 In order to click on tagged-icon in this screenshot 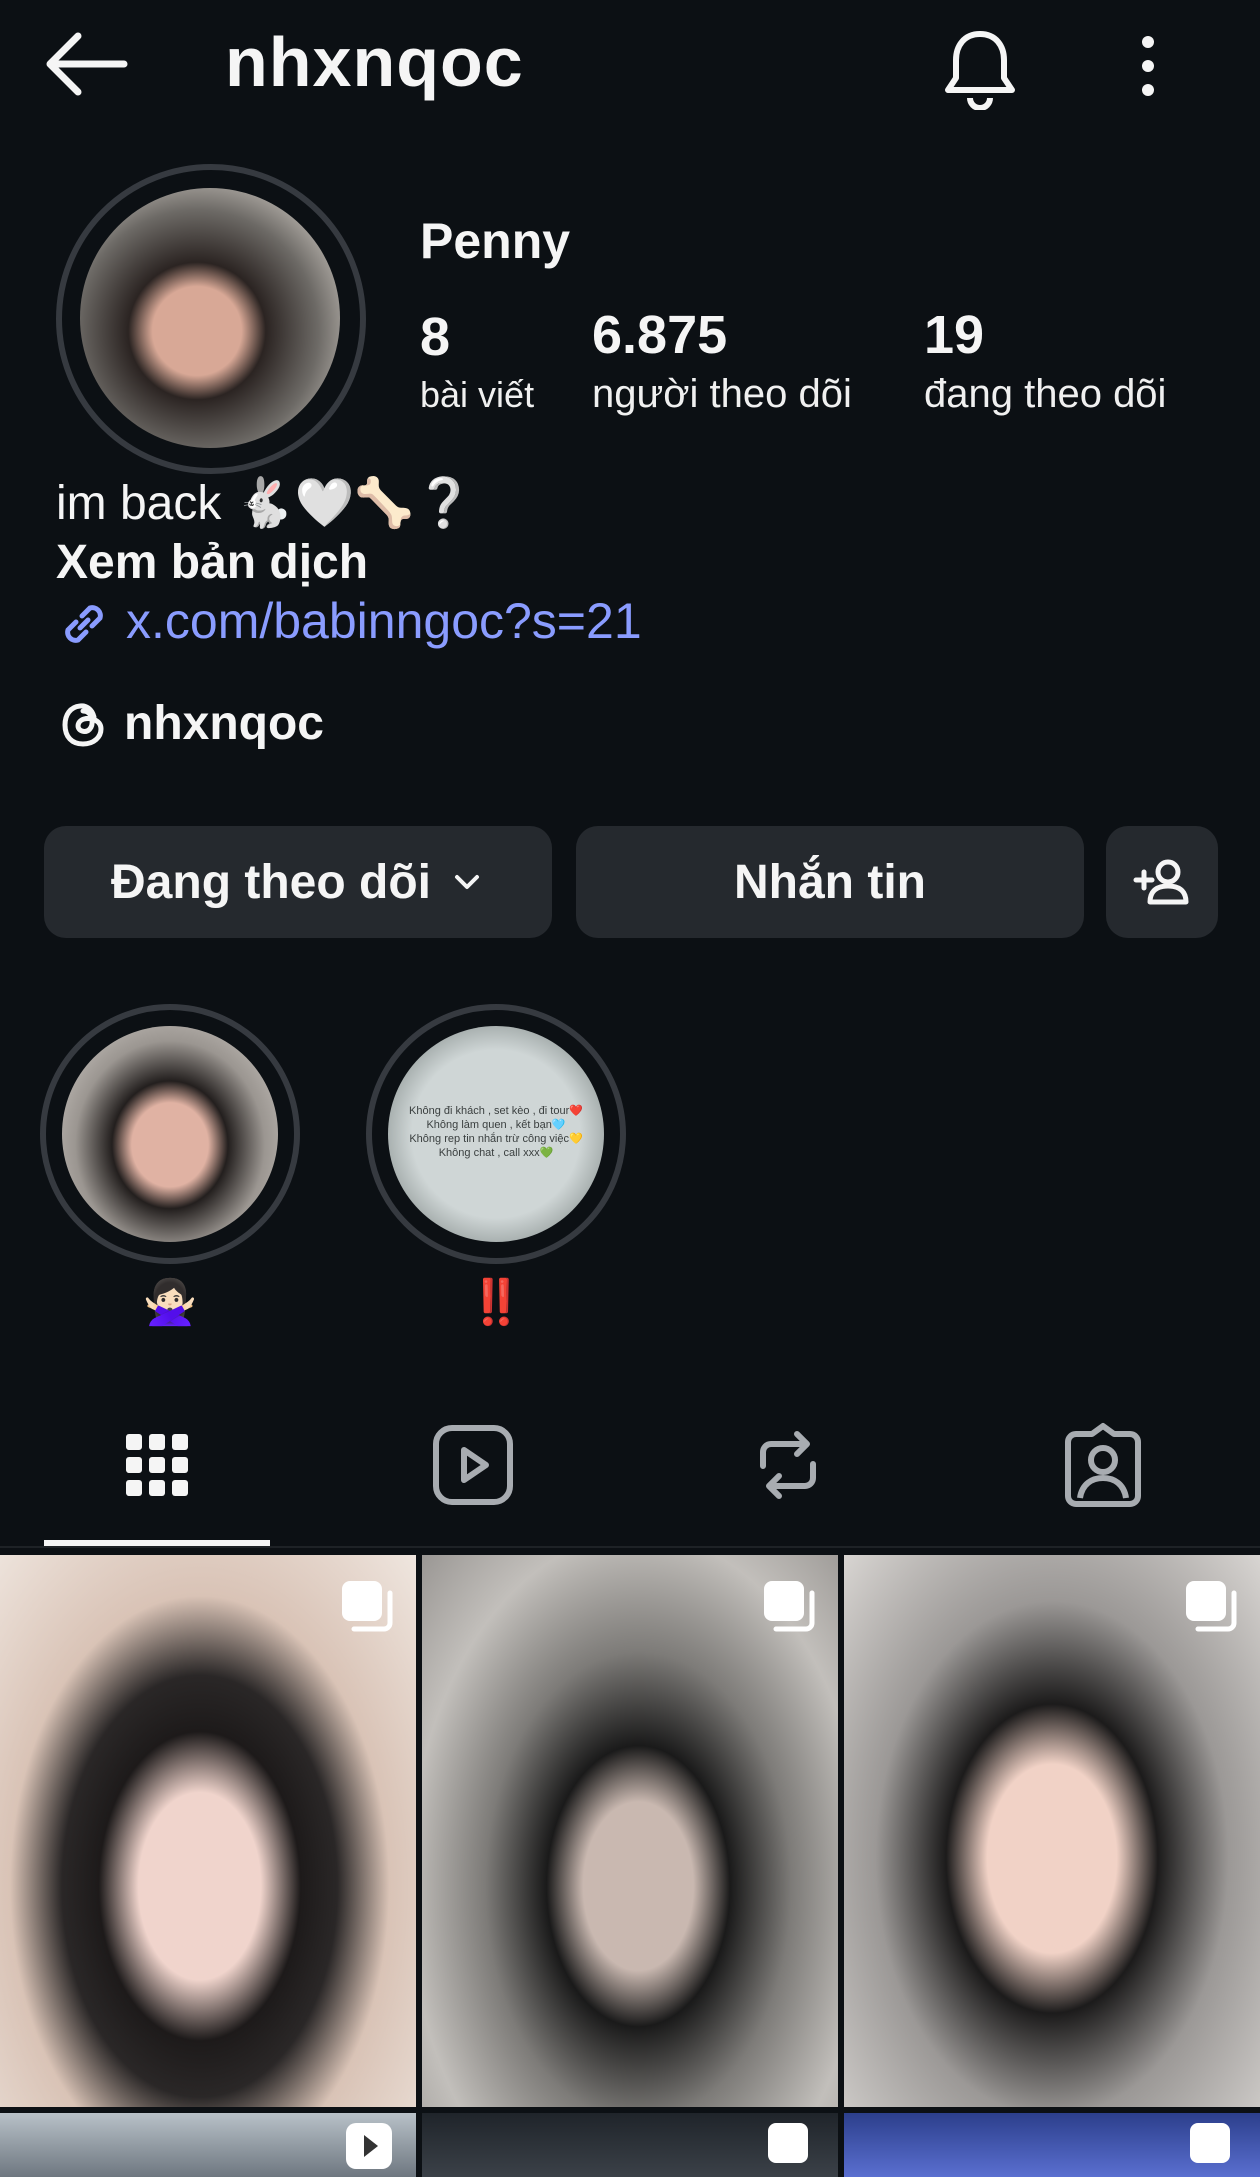, I will do `click(1103, 1465)`.